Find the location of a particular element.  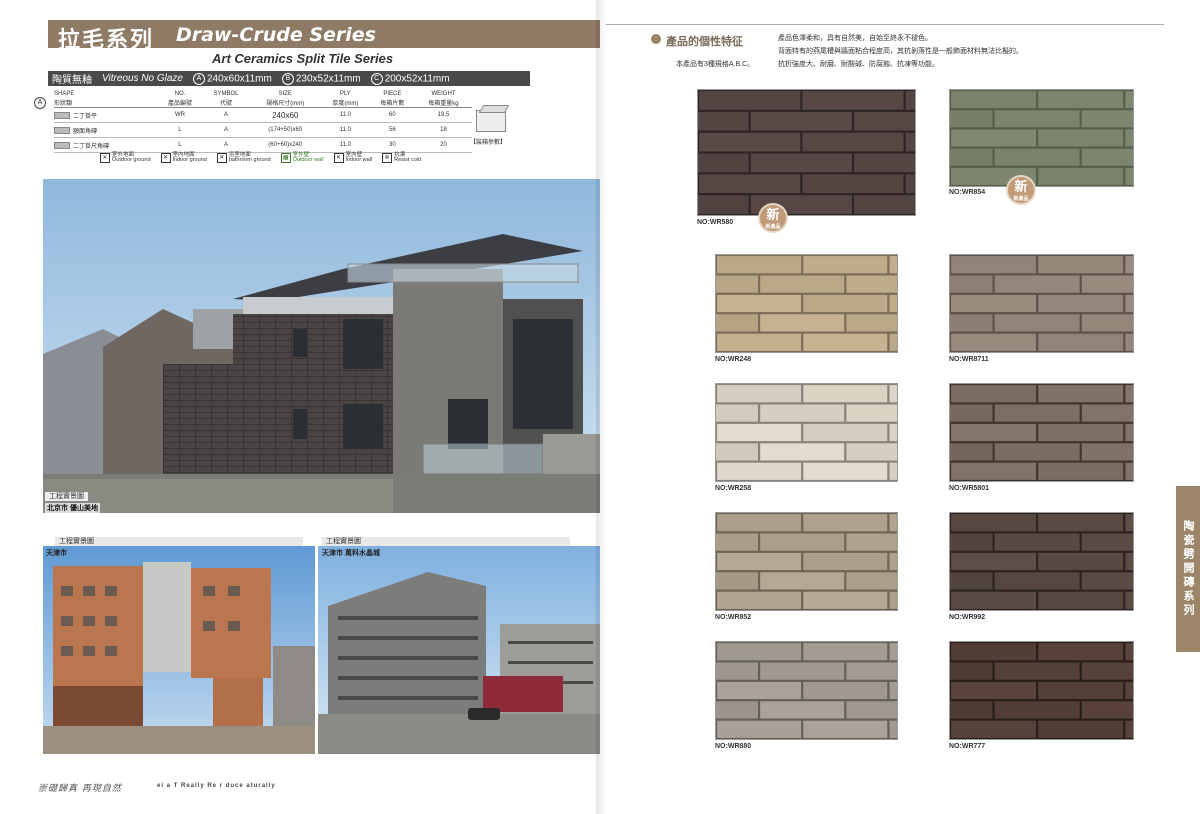

tile-swatch-wr5801 is located at coordinates (1041, 432).